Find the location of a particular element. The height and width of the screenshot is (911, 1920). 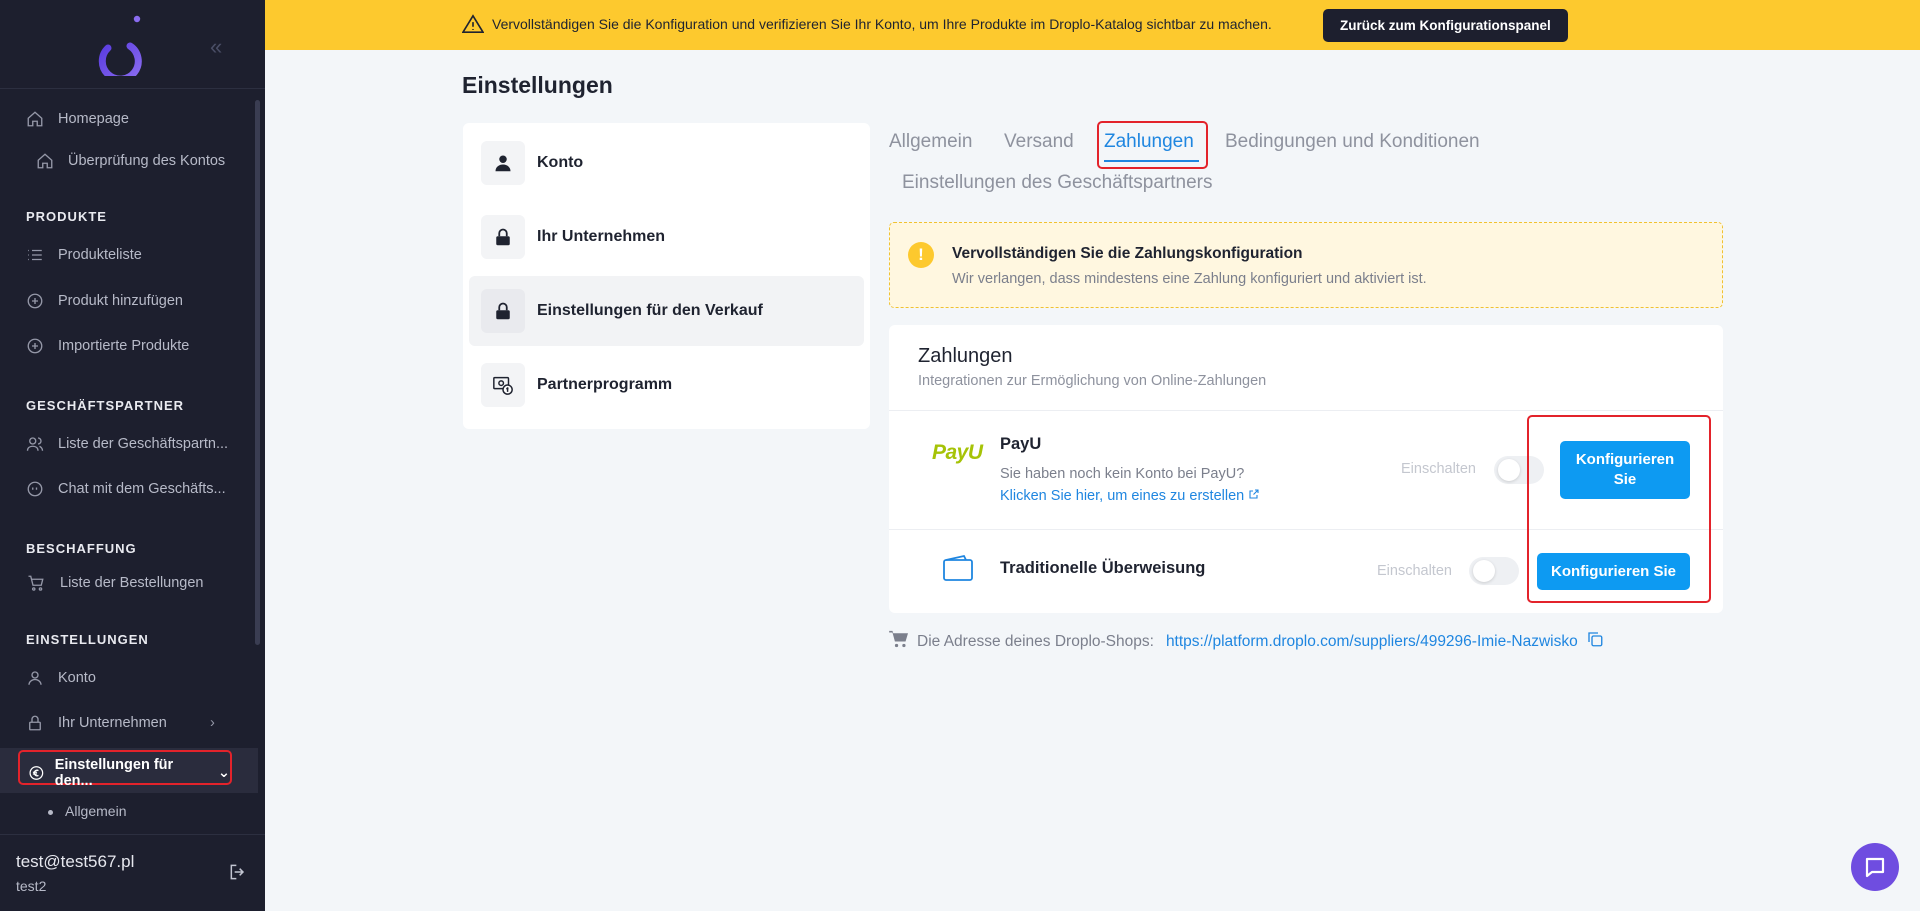

configure-buttons-highlight is located at coordinates (1619, 509).